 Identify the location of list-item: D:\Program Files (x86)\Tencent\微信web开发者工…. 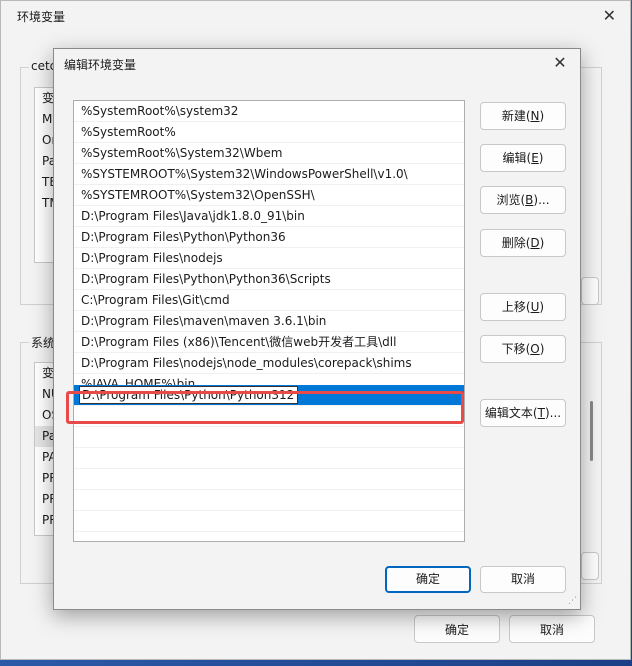
(269, 342).